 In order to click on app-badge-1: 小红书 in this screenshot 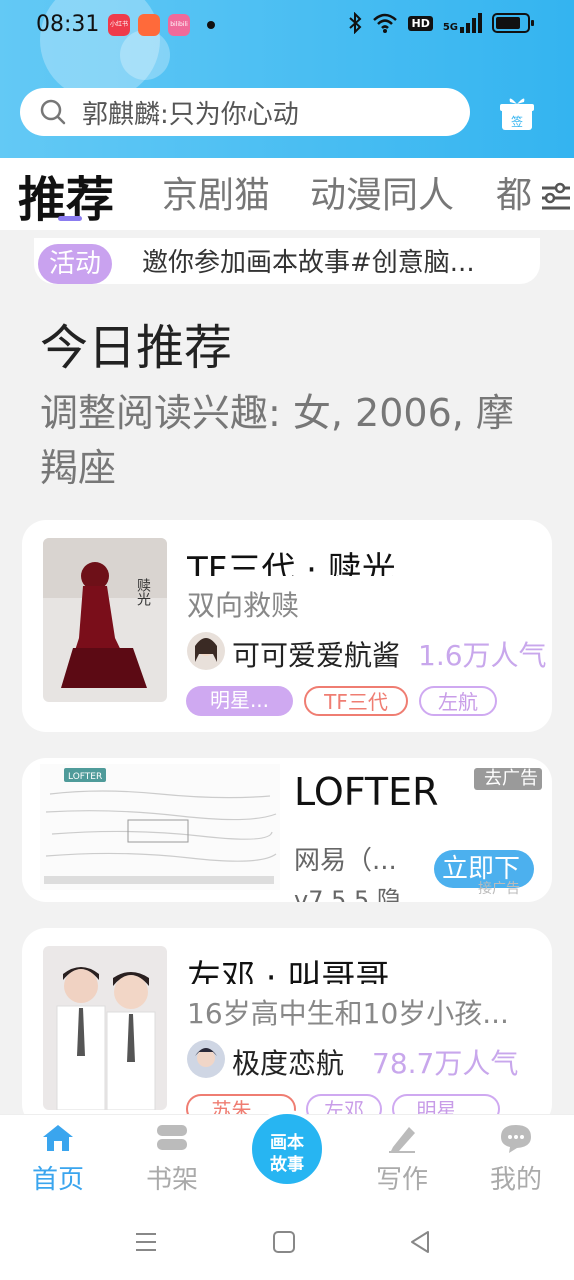, I will do `click(119, 25)`.